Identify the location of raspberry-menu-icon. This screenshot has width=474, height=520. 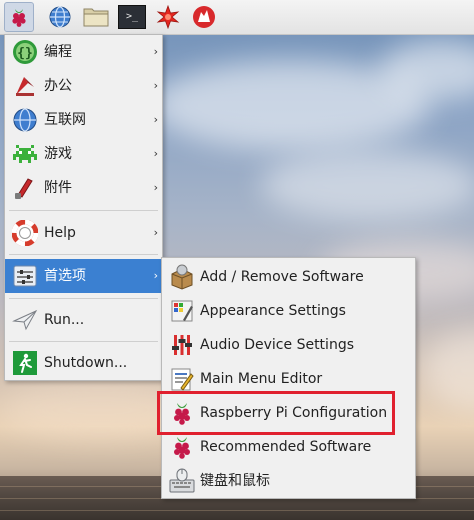
(19, 17).